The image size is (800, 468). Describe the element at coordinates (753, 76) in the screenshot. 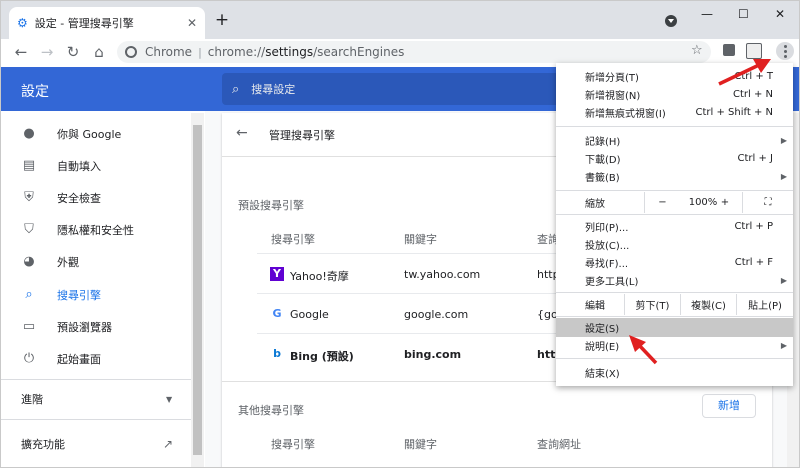

I see `menu-shortcut: Ctrl + T` at that location.